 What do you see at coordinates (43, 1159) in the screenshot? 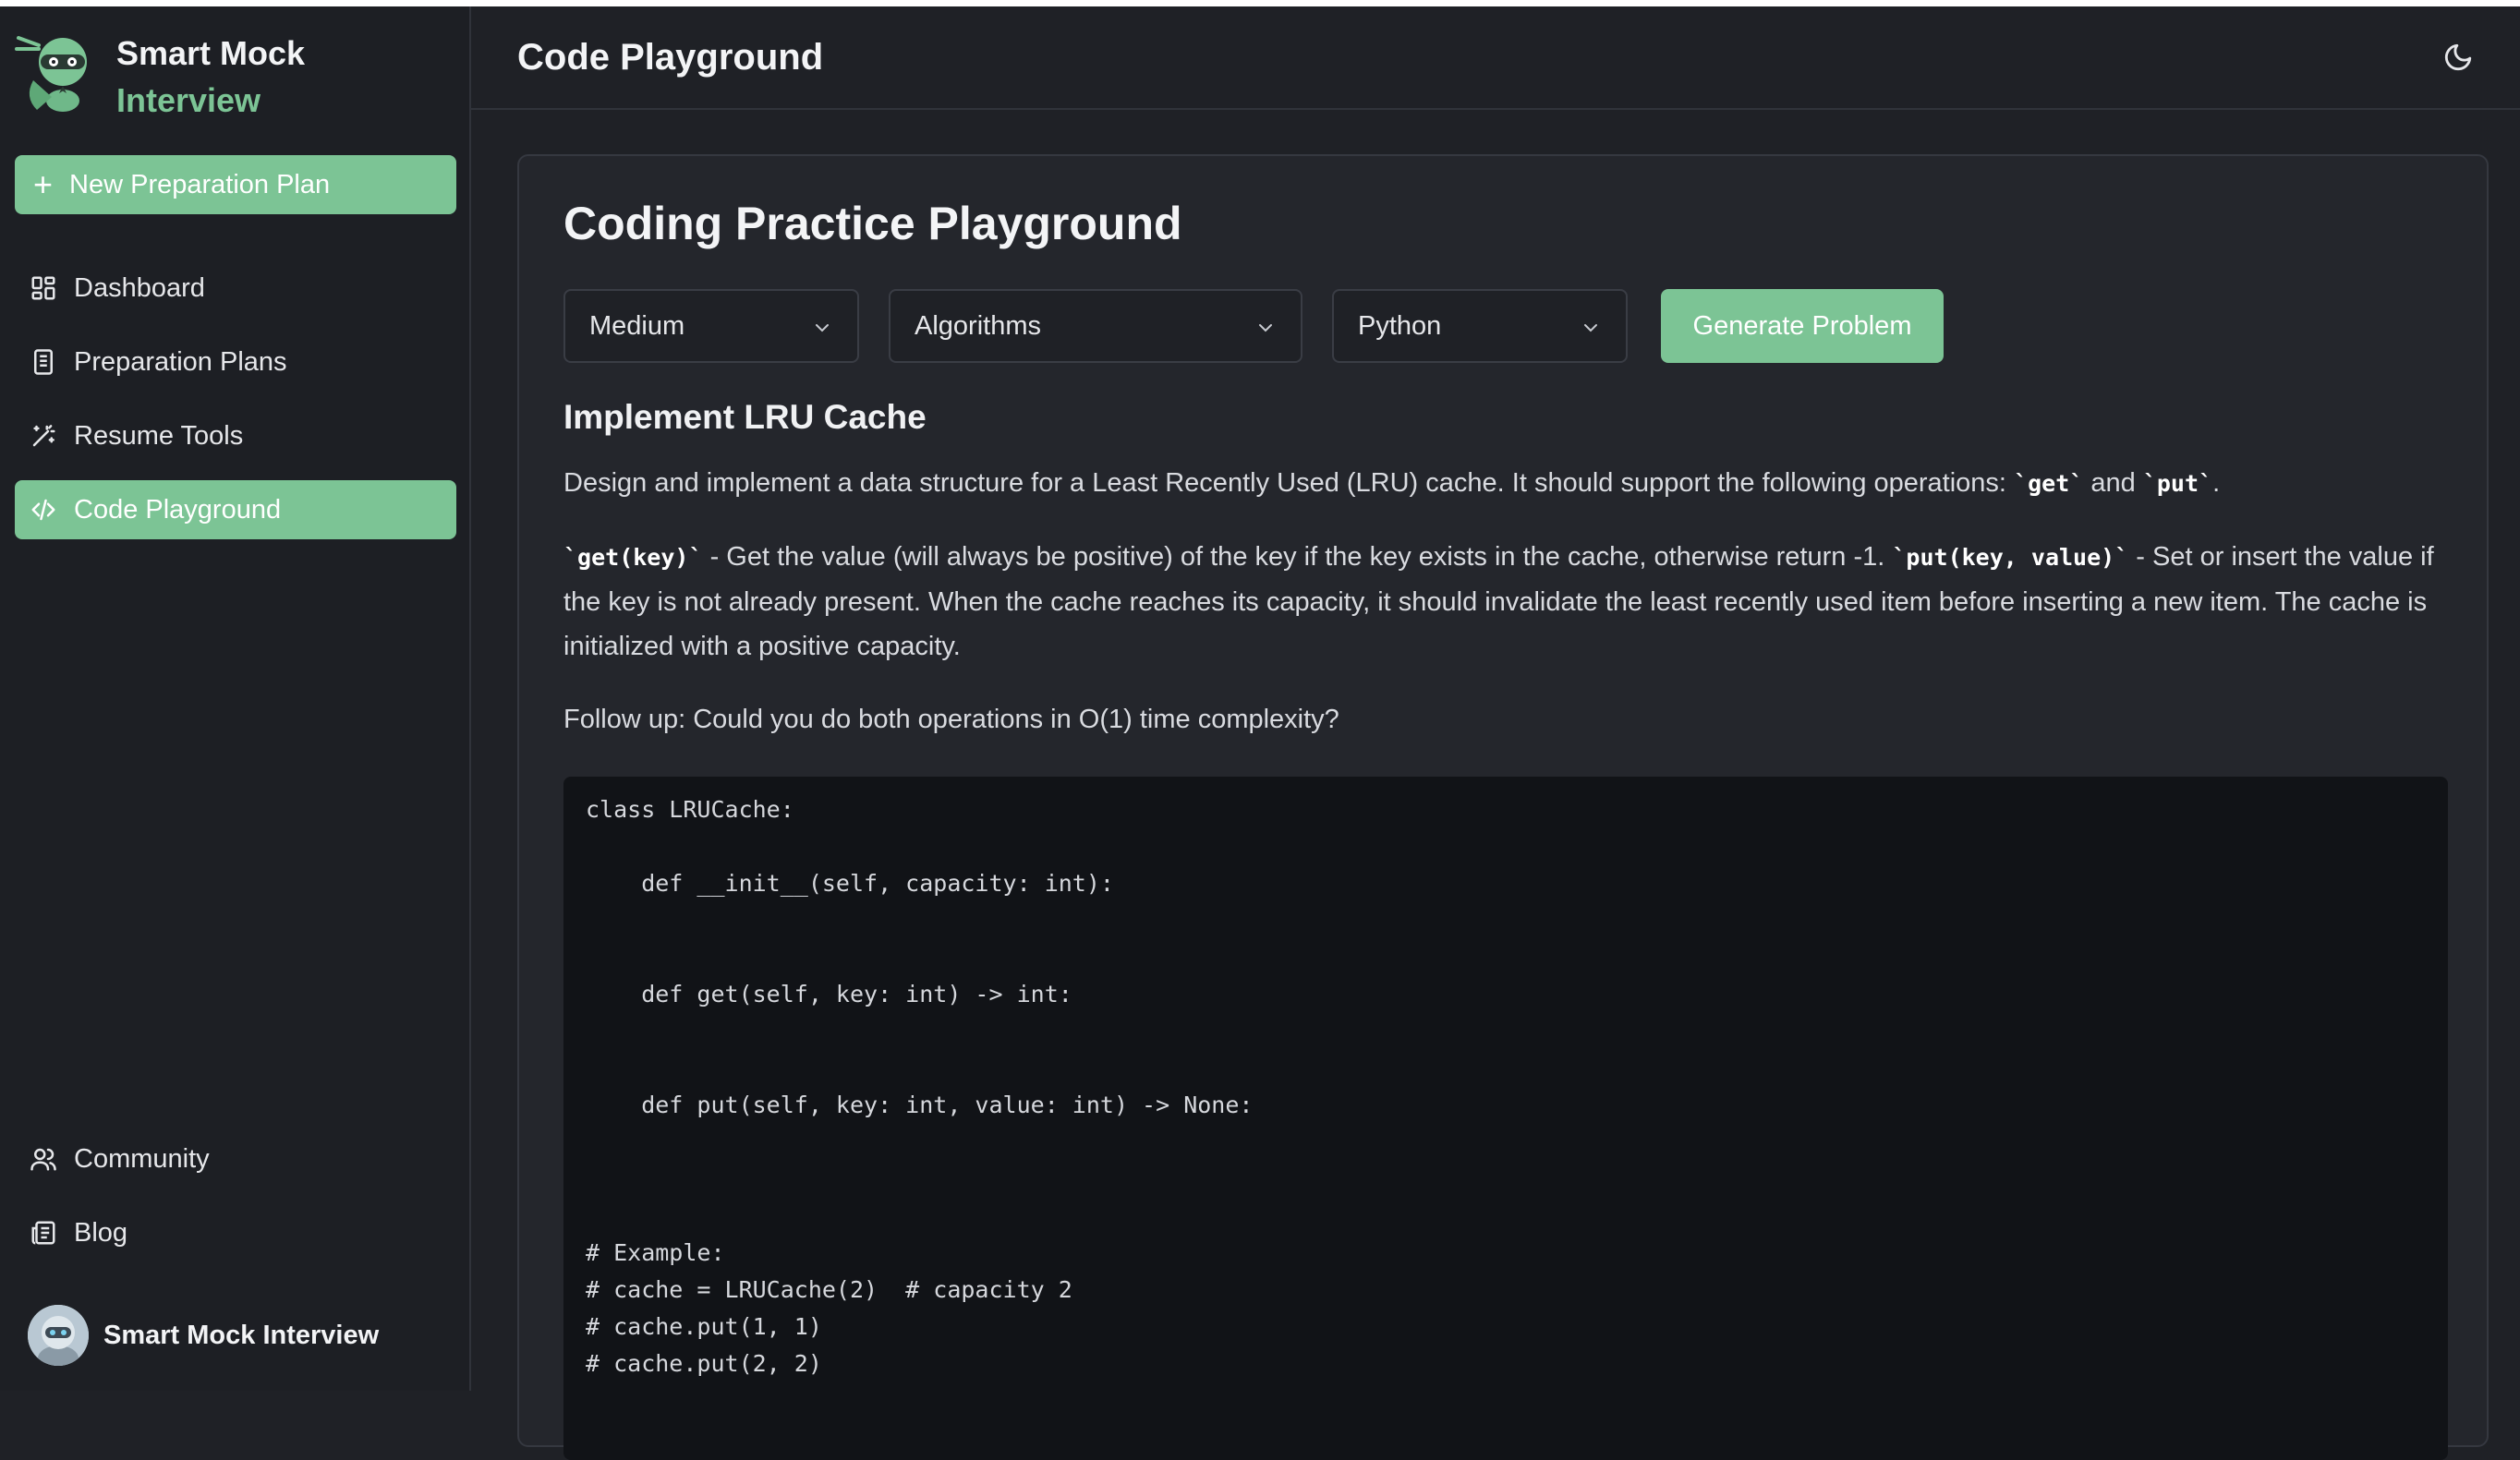
I see `users-icon` at bounding box center [43, 1159].